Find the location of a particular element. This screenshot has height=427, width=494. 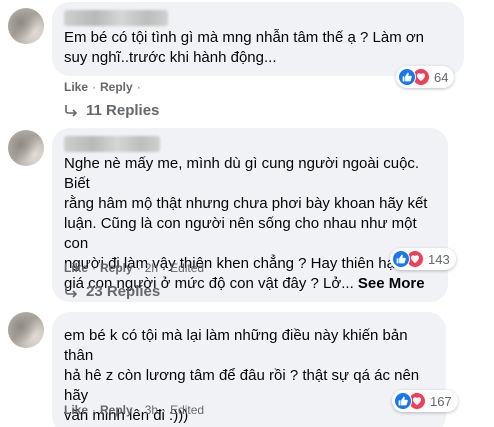

replies-count-label: 23 Replies is located at coordinates (123, 291).